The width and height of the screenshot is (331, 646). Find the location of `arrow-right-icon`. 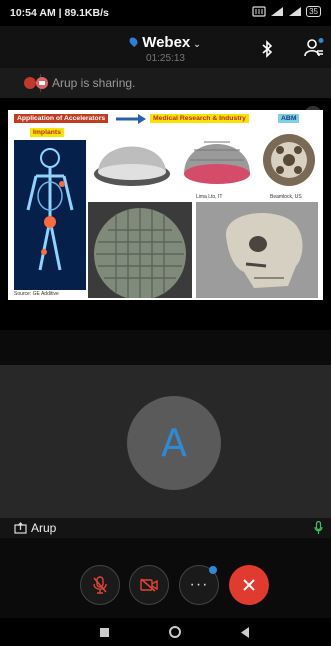

arrow-right-icon is located at coordinates (131, 119).